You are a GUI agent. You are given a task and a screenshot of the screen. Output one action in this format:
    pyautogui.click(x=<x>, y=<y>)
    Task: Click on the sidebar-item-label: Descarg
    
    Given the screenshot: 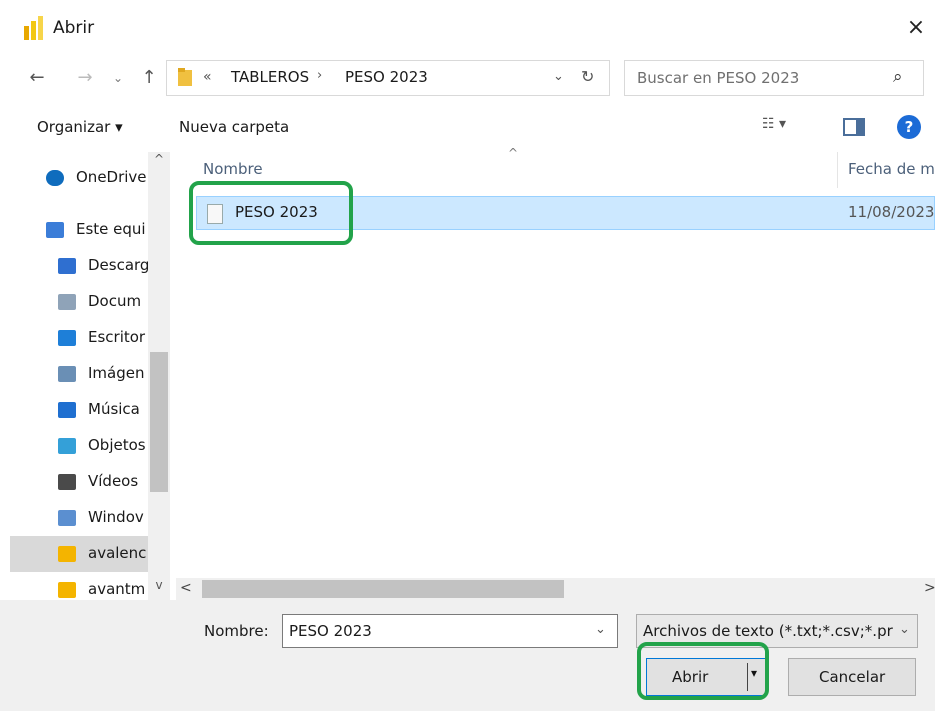 What is the action you would take?
    pyautogui.click(x=118, y=265)
    